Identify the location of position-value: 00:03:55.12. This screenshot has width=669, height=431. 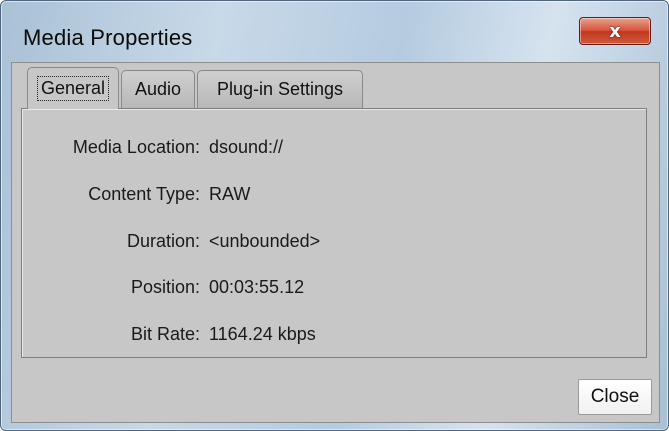
(257, 287).